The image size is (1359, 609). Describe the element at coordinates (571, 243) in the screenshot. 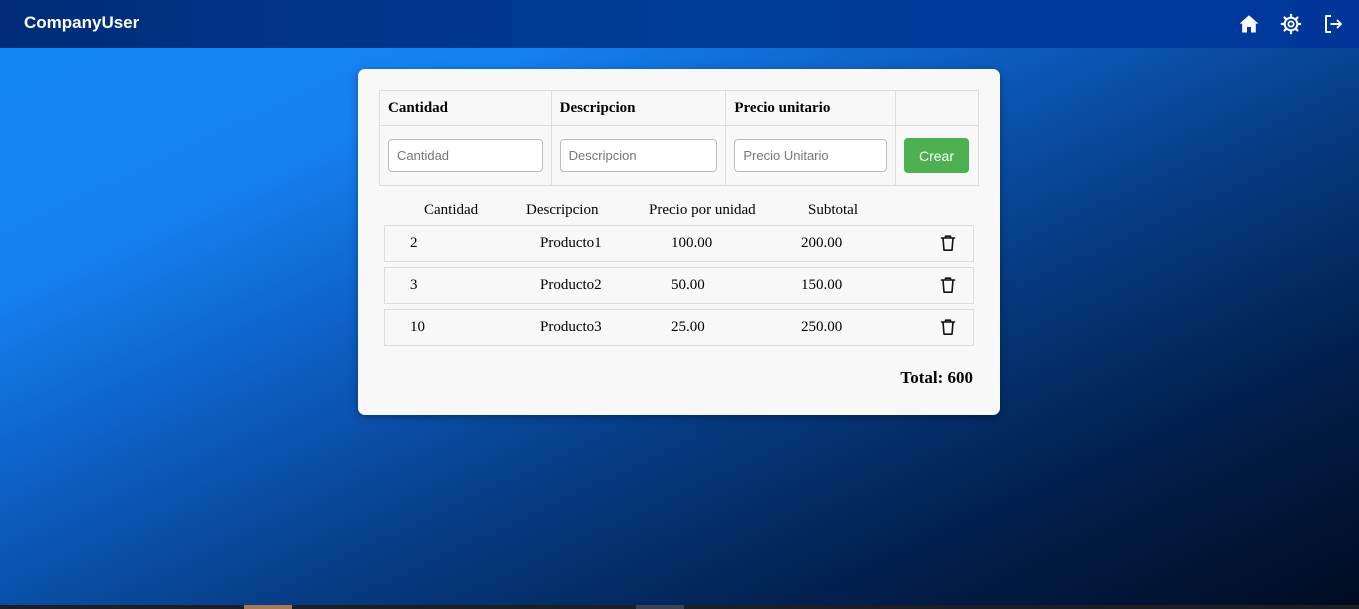

I see `item-descripcion: Producto1` at that location.